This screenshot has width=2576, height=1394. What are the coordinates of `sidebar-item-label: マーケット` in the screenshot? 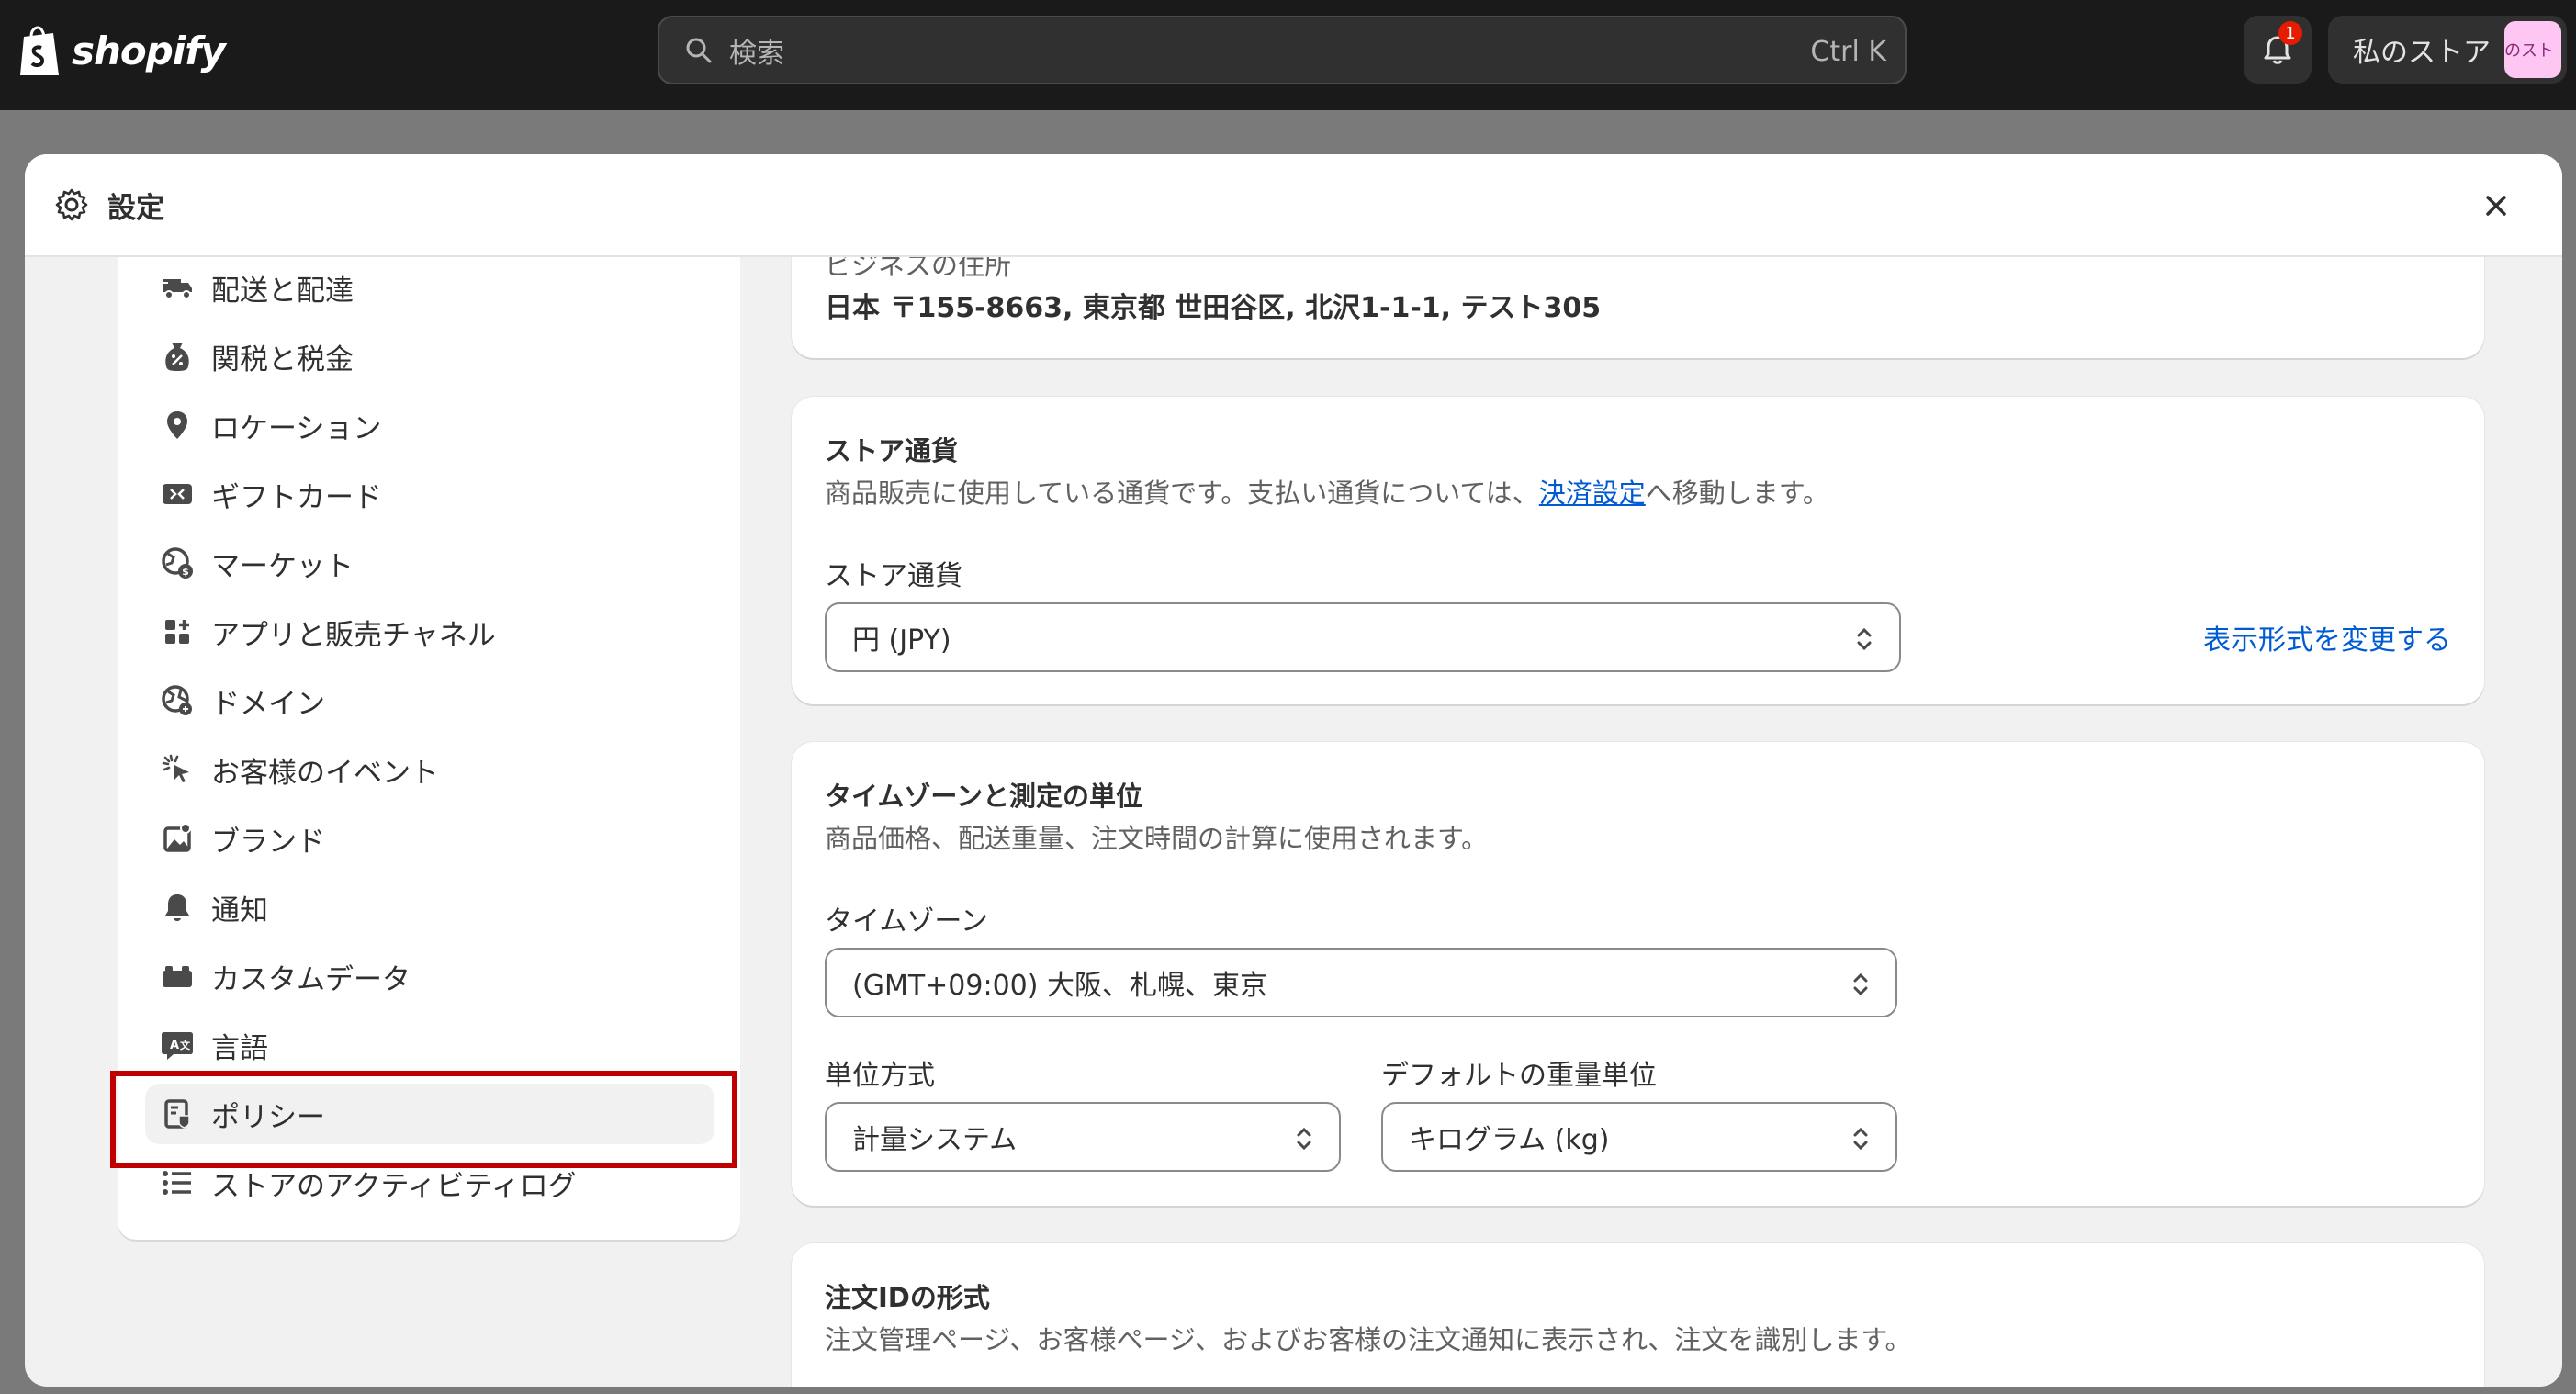 It's located at (282, 566).